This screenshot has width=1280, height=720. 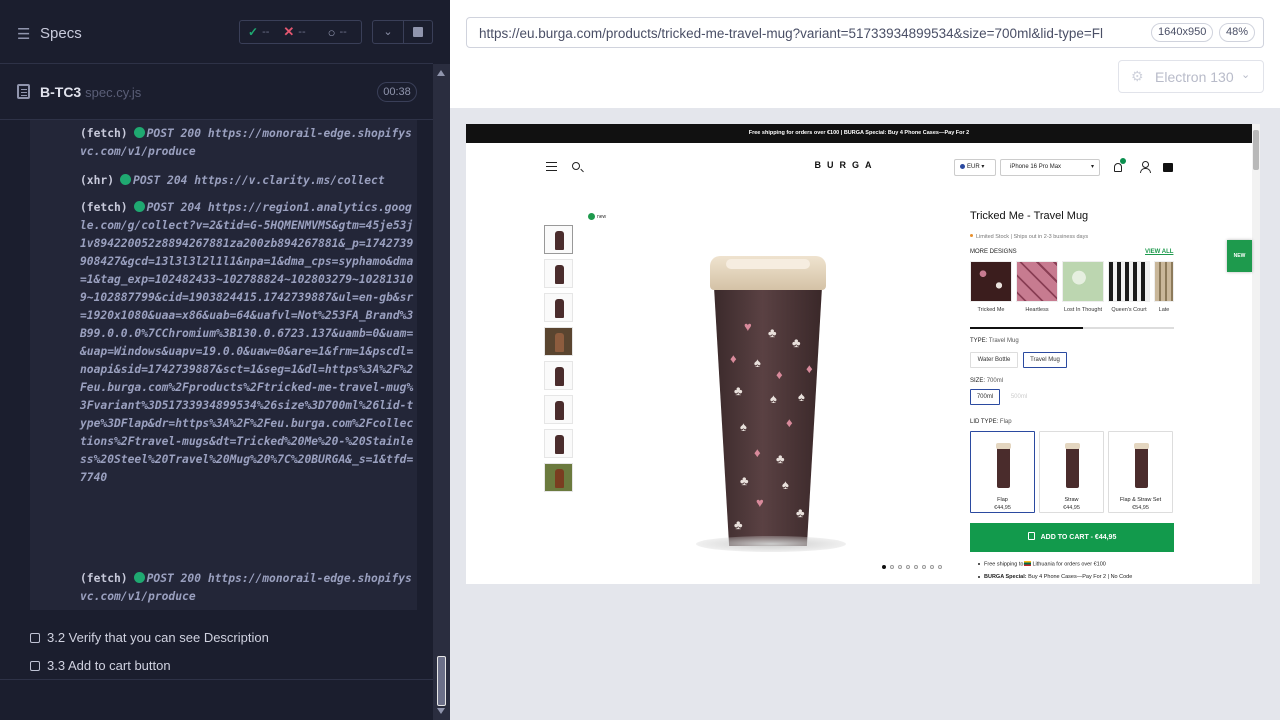 What do you see at coordinates (343, 32) in the screenshot?
I see `pending-count: --` at bounding box center [343, 32].